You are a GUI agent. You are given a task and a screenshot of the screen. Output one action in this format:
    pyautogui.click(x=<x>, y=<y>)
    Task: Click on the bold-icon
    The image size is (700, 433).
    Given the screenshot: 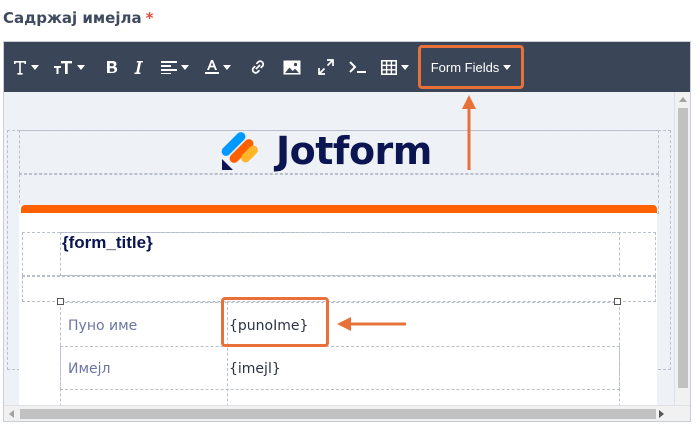 What is the action you would take?
    pyautogui.click(x=112, y=67)
    